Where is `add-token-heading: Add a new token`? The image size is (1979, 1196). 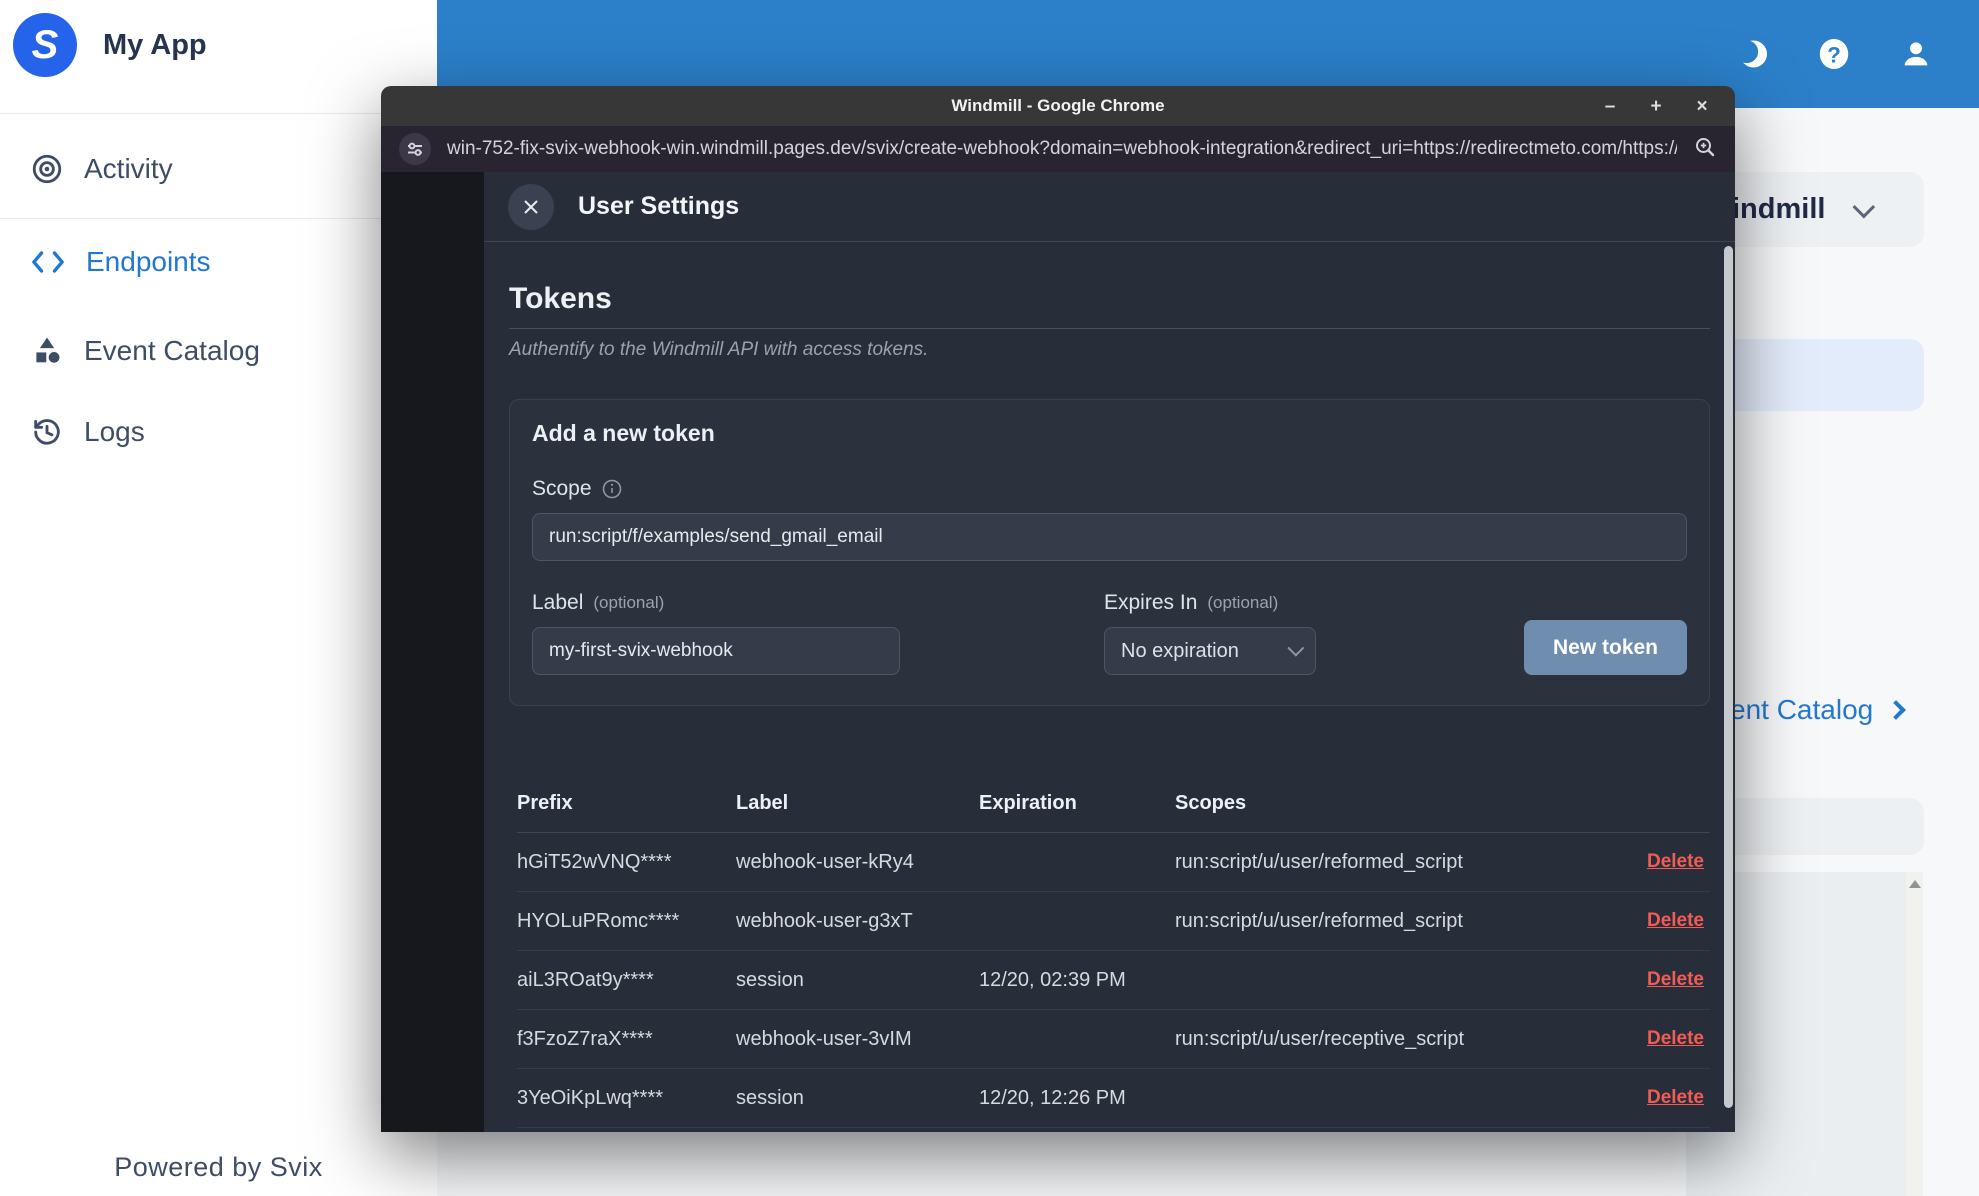 add-token-heading: Add a new token is located at coordinates (623, 433).